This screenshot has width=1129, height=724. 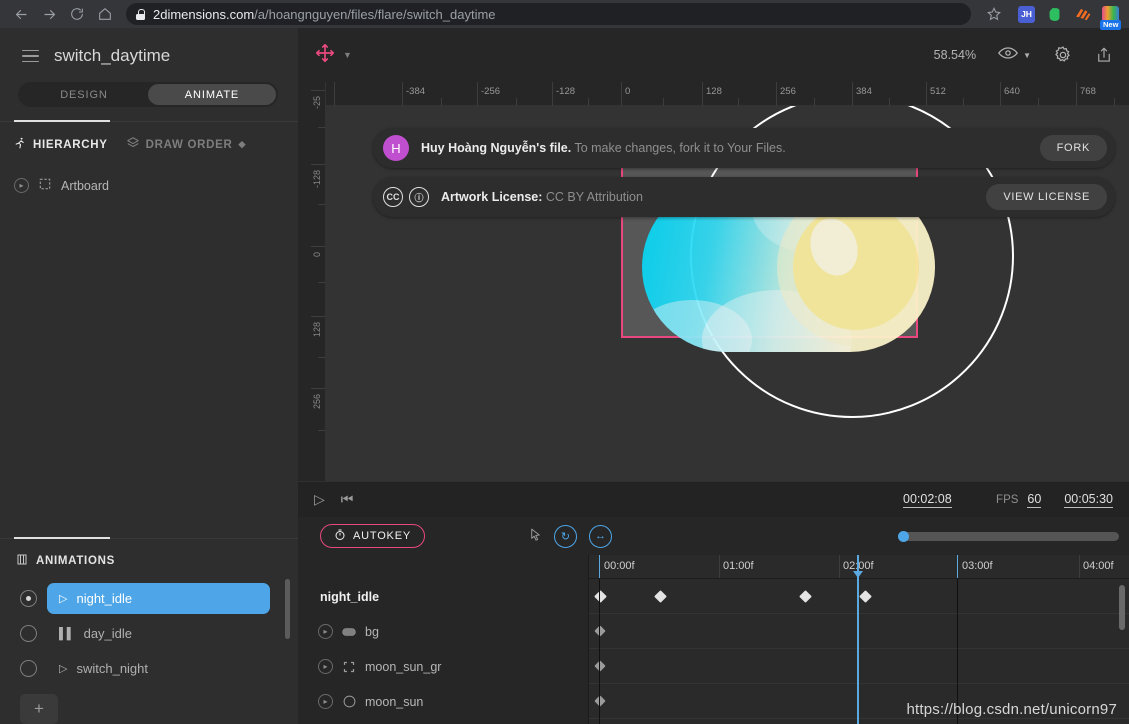 I want to click on range-knob-start, so click(x=903, y=536).